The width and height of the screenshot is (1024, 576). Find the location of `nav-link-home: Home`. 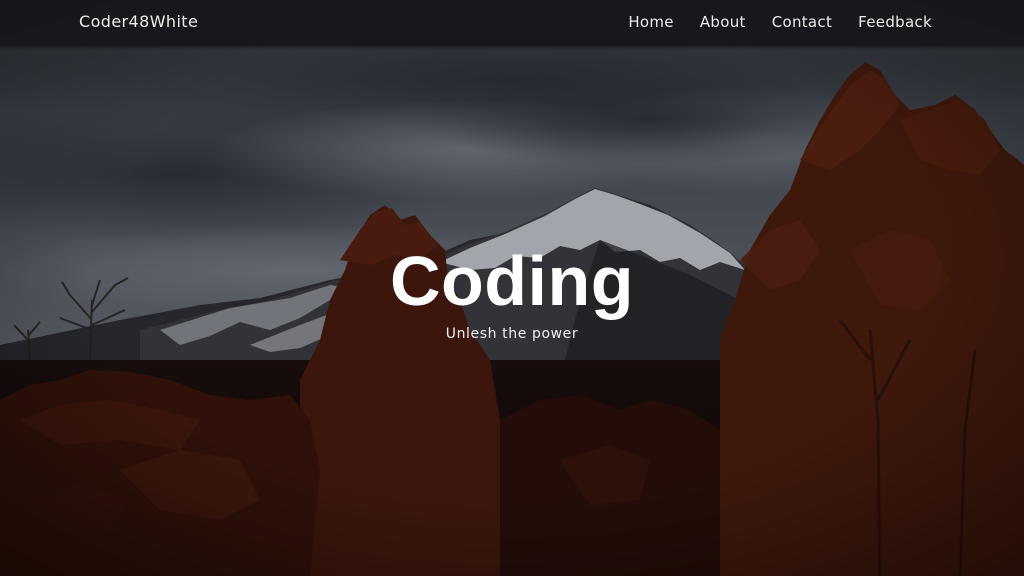

nav-link-home: Home is located at coordinates (651, 22).